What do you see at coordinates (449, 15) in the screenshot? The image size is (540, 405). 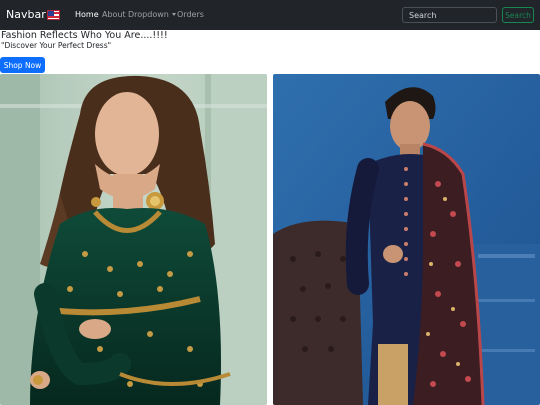 I see `search-input` at bounding box center [449, 15].